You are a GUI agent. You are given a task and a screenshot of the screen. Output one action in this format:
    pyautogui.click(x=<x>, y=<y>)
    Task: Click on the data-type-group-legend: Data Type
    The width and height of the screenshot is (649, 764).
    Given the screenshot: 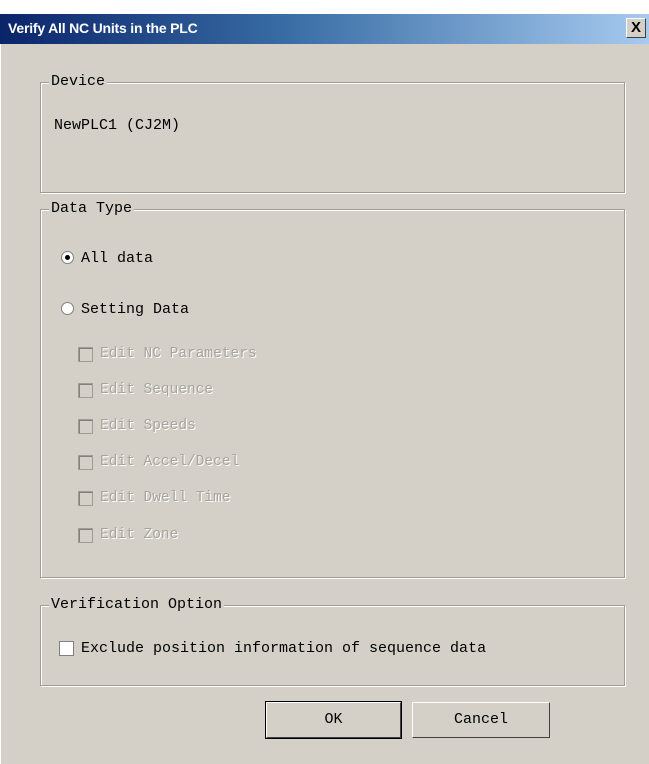 What is the action you would take?
    pyautogui.click(x=92, y=208)
    